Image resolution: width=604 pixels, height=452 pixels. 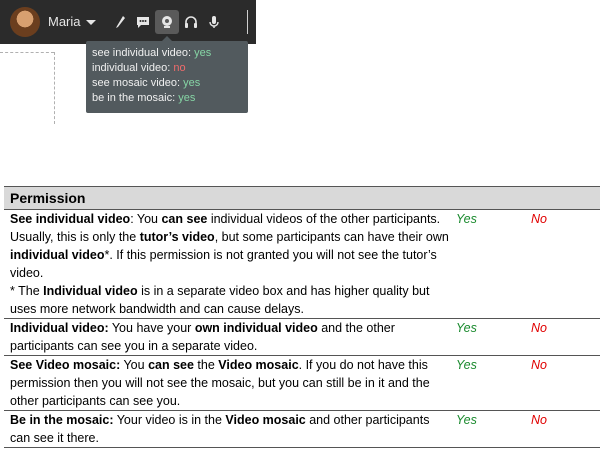 What do you see at coordinates (54, 88) in the screenshot?
I see `dashed-line-vertical` at bounding box center [54, 88].